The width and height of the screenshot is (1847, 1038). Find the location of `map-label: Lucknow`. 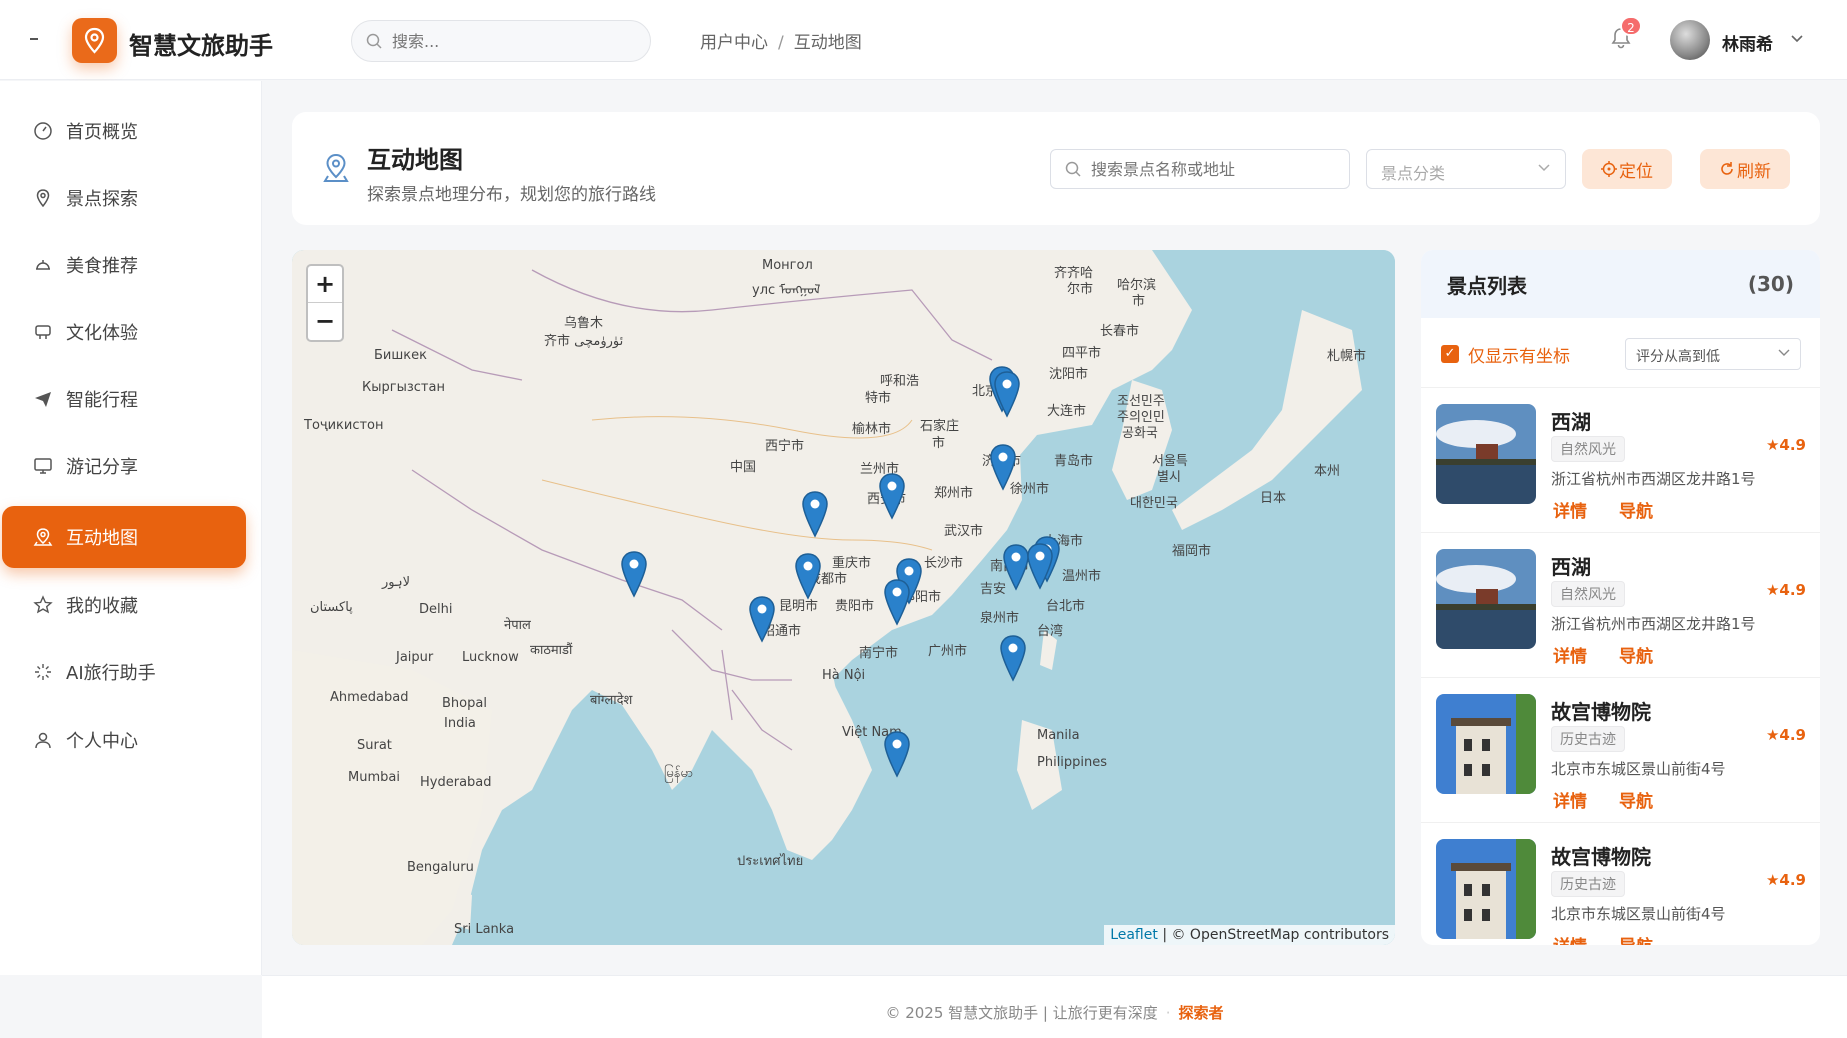

map-label: Lucknow is located at coordinates (490, 657).